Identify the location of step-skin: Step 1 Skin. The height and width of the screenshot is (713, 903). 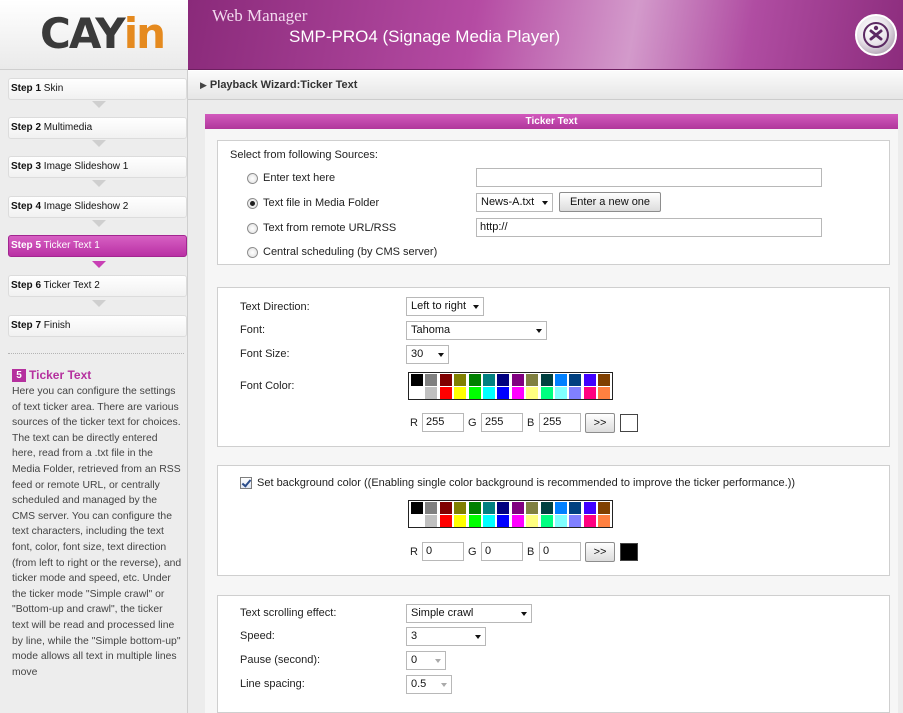
(97, 89).